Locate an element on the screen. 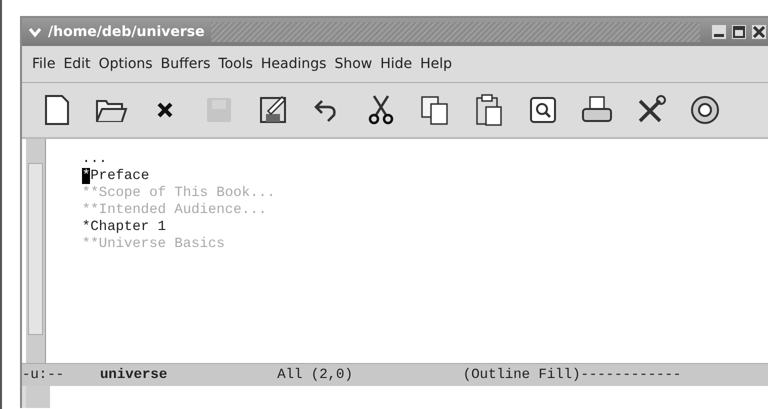 The image size is (768, 409). scrollbar is located at coordinates (36, 251).